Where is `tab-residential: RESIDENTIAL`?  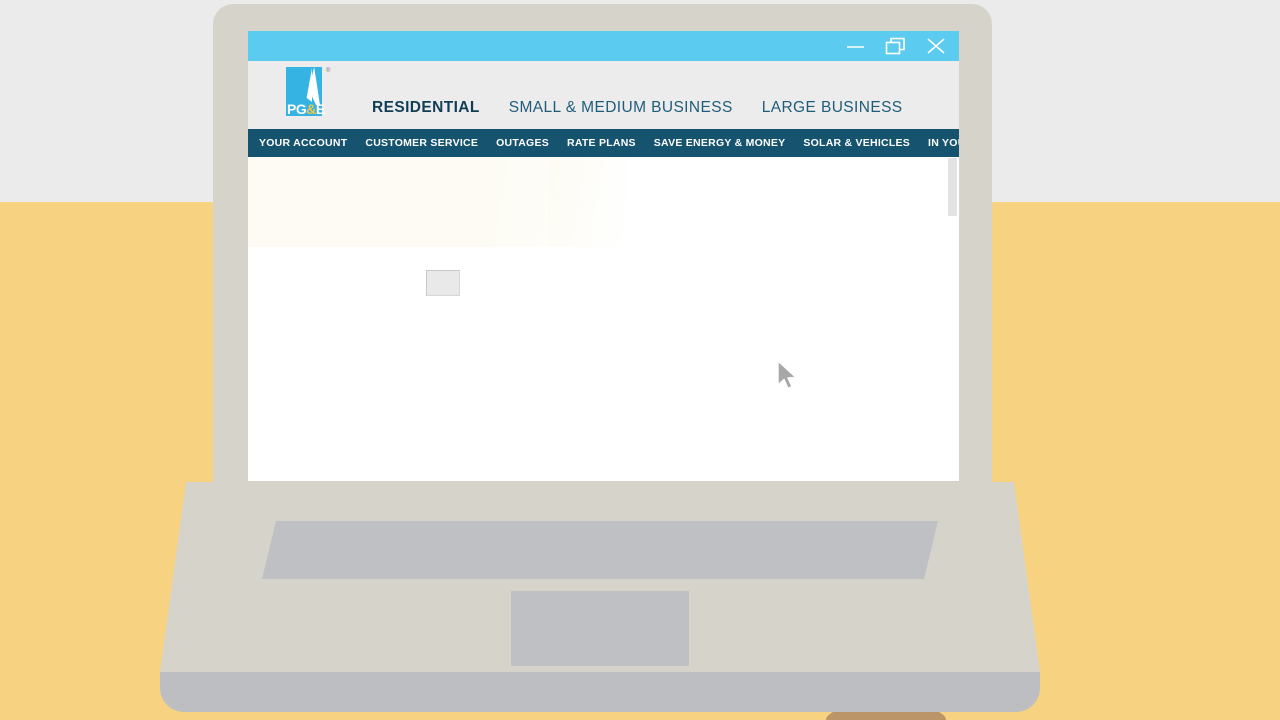 tab-residential: RESIDENTIAL is located at coordinates (426, 108).